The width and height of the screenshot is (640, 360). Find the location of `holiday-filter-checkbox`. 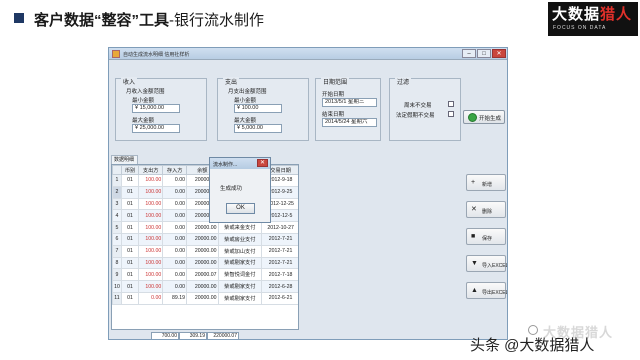

holiday-filter-checkbox is located at coordinates (451, 114).